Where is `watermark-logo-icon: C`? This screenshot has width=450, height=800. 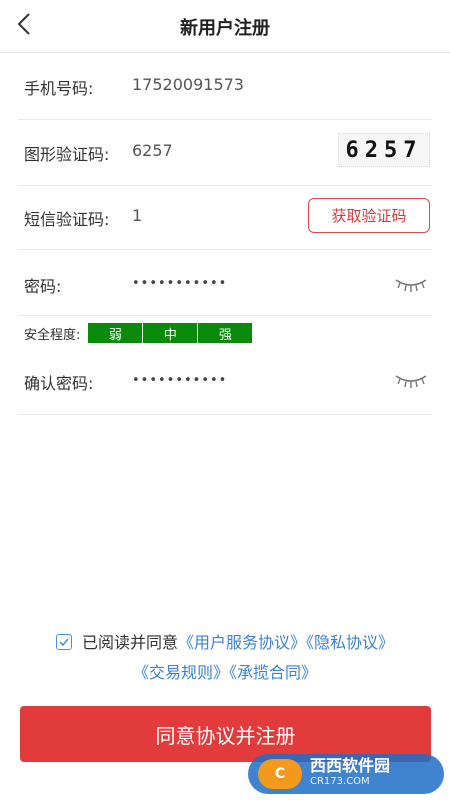
watermark-logo-icon: C is located at coordinates (280, 774).